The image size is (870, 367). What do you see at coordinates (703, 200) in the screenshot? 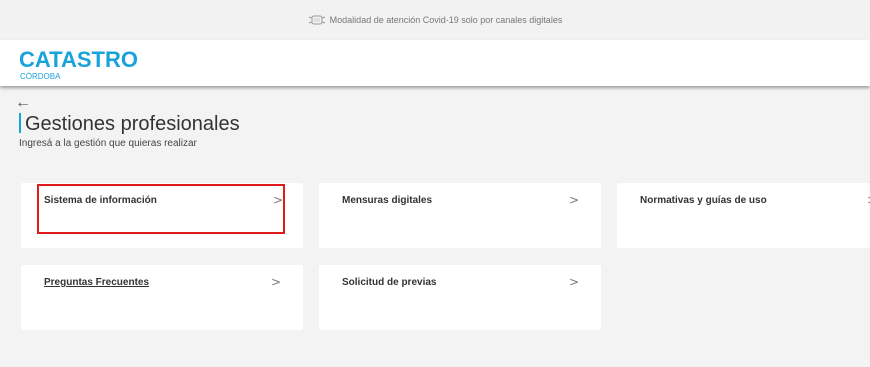
I see `card-label: Normativas y guías de uso` at bounding box center [703, 200].